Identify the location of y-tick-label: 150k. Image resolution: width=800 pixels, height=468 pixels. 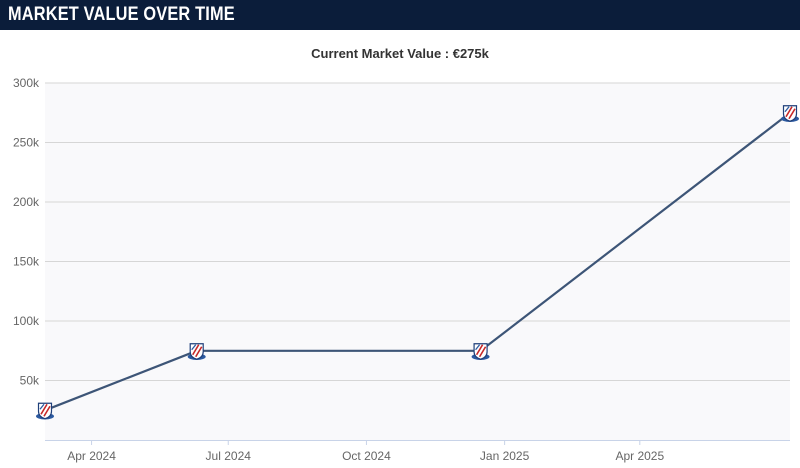
(26, 262).